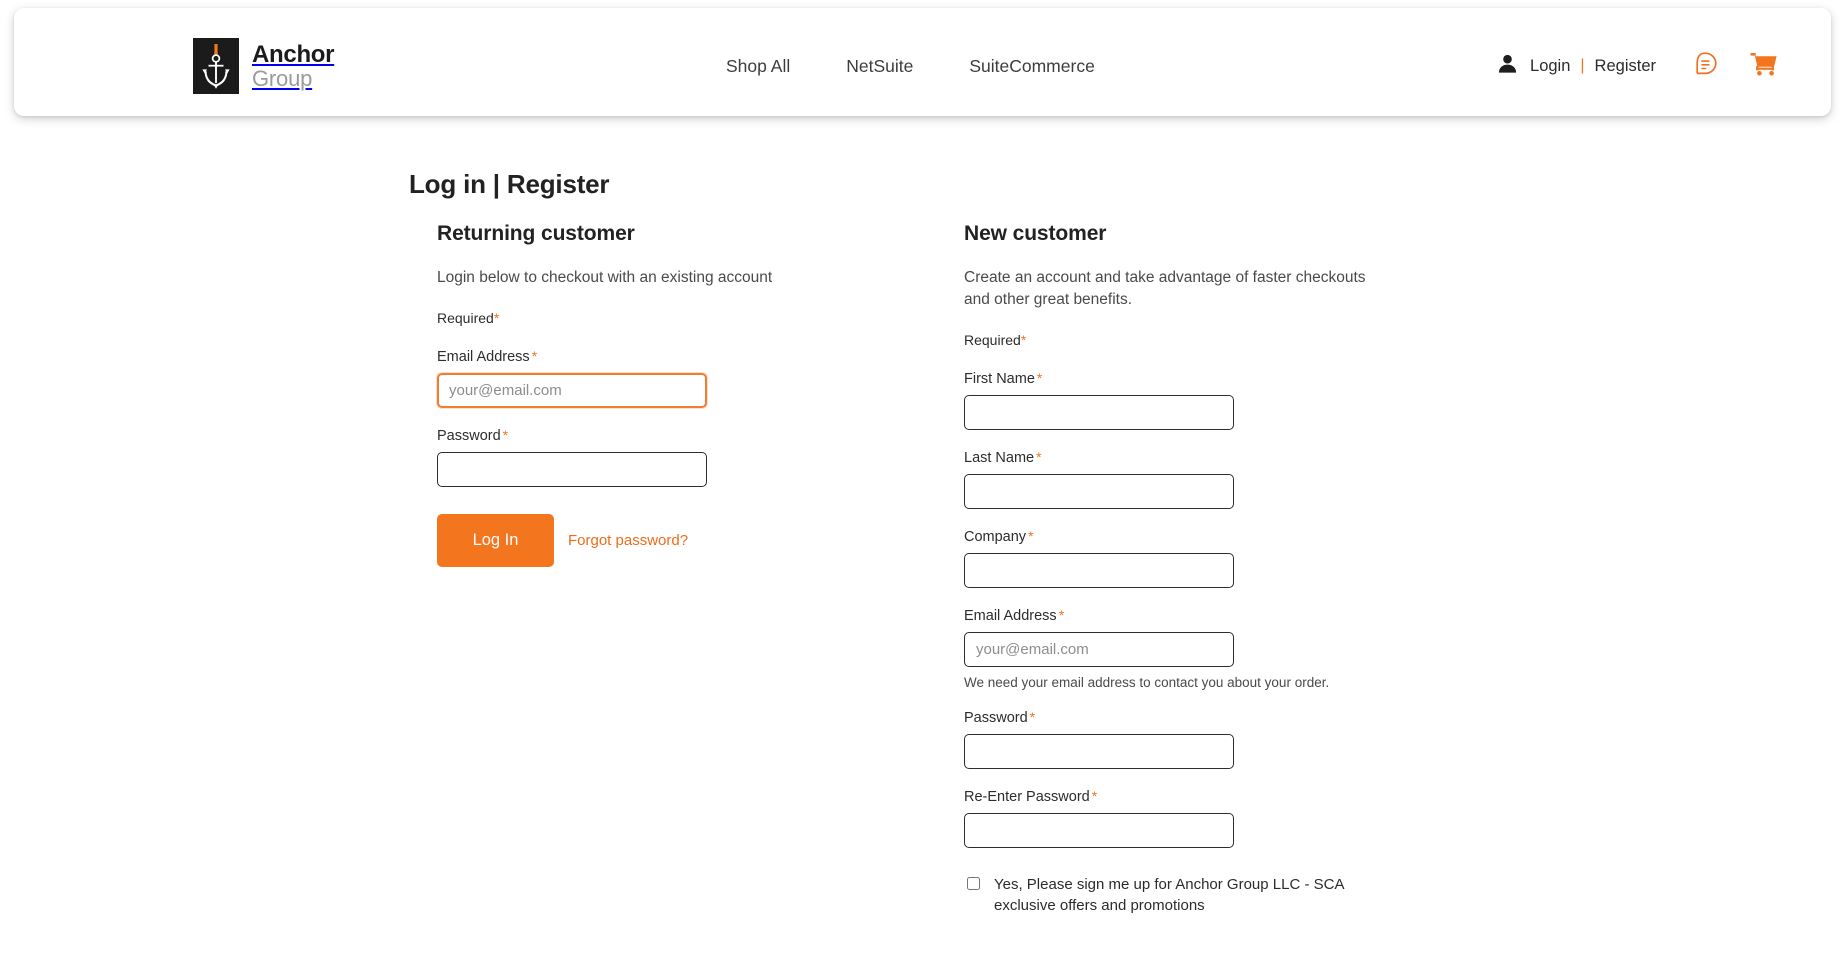 Image resolution: width=1845 pixels, height=969 pixels. What do you see at coordinates (647, 435) in the screenshot?
I see `login-password-label: Password *` at bounding box center [647, 435].